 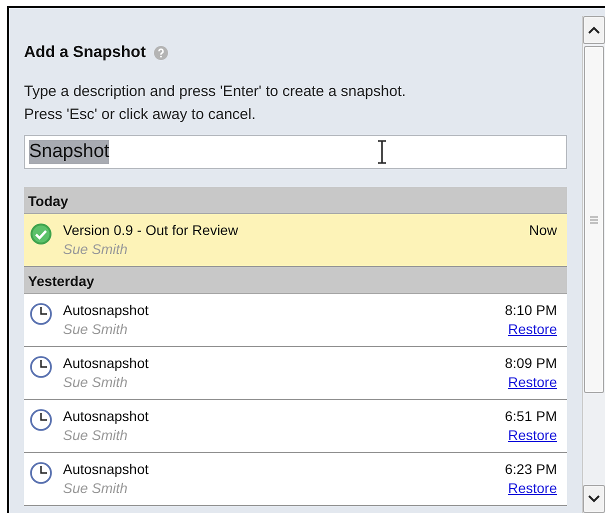 I want to click on snapshot-time: Now, so click(x=542, y=230).